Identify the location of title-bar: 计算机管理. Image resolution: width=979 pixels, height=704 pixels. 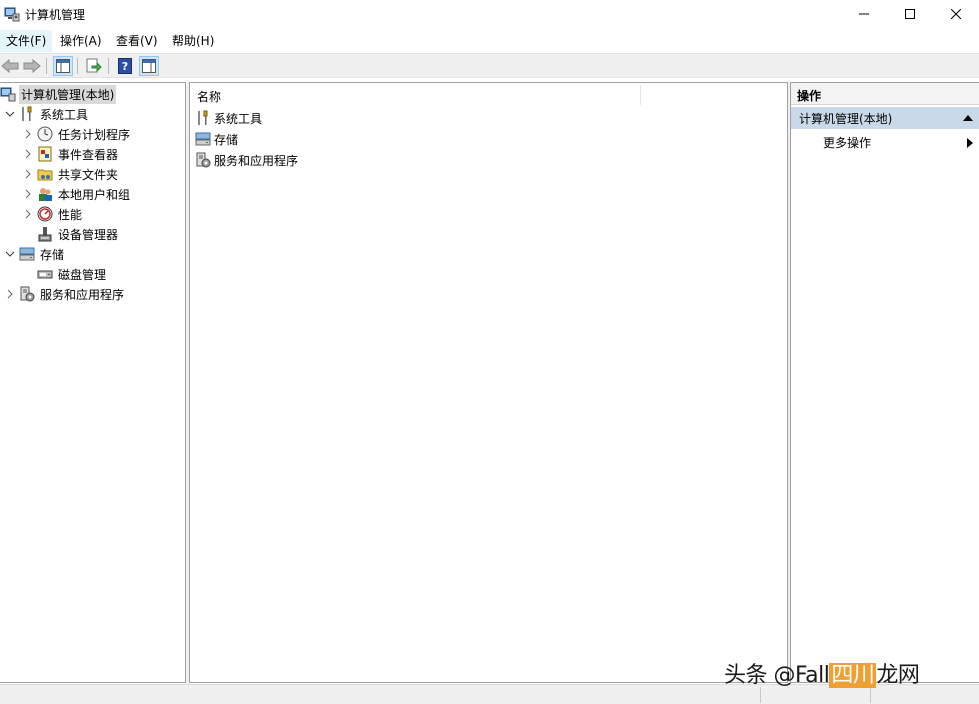
(489, 14).